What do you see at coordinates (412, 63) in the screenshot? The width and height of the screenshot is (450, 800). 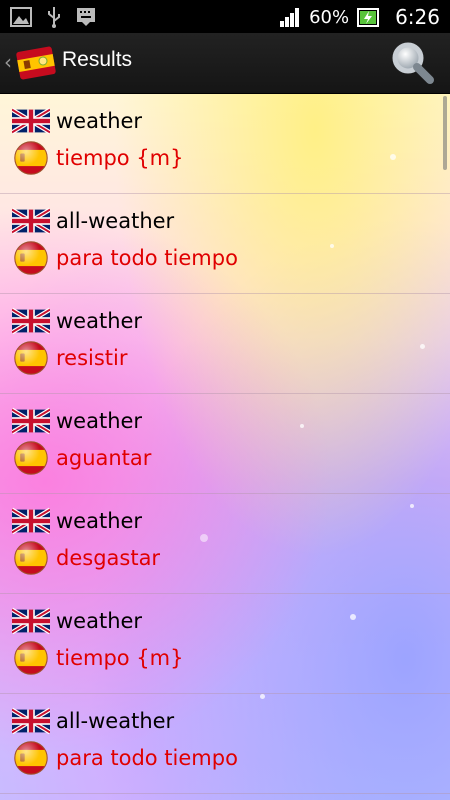 I see `search-icon` at bounding box center [412, 63].